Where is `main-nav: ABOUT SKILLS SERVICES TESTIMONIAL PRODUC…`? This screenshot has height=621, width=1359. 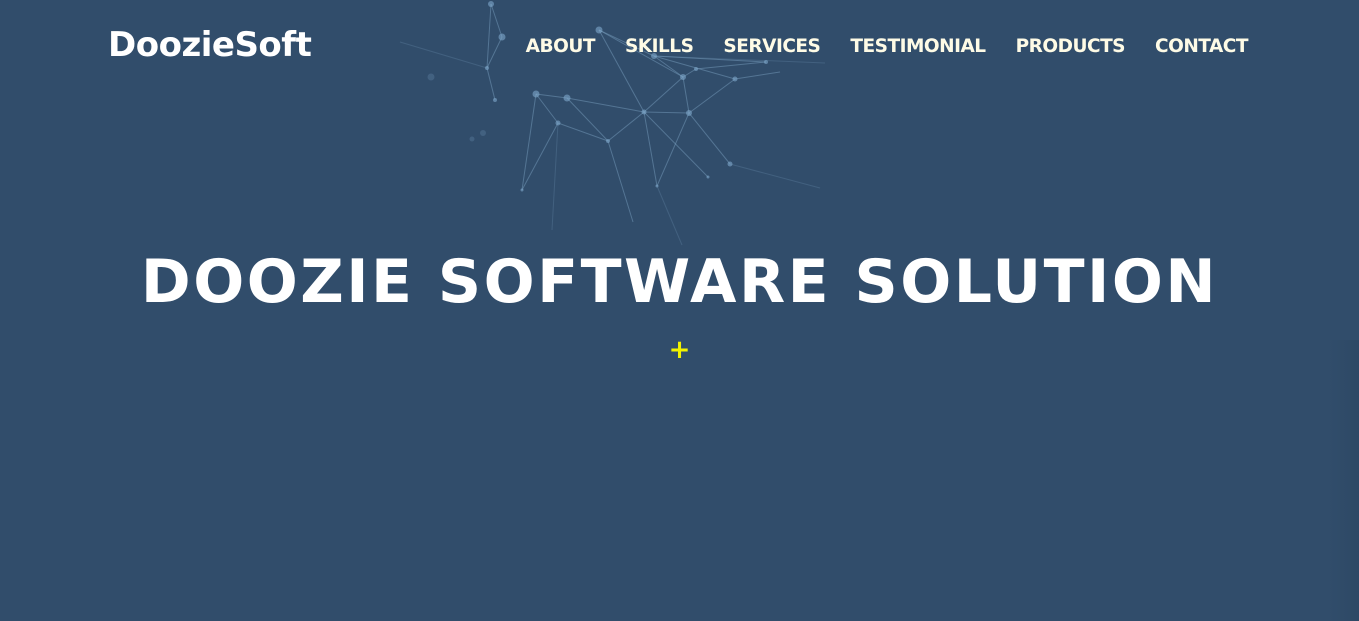 main-nav: ABOUT SKILLS SERVICES TESTIMONIAL PRODUC… is located at coordinates (887, 47).